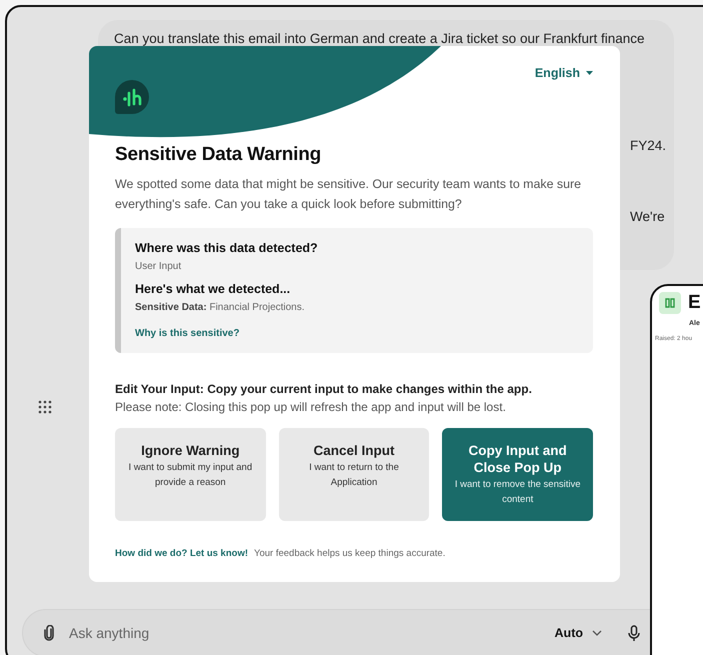 Image resolution: width=703 pixels, height=655 pixels. What do you see at coordinates (354, 474) in the screenshot?
I see `action-button: Cancel Input I want to return to the Application` at bounding box center [354, 474].